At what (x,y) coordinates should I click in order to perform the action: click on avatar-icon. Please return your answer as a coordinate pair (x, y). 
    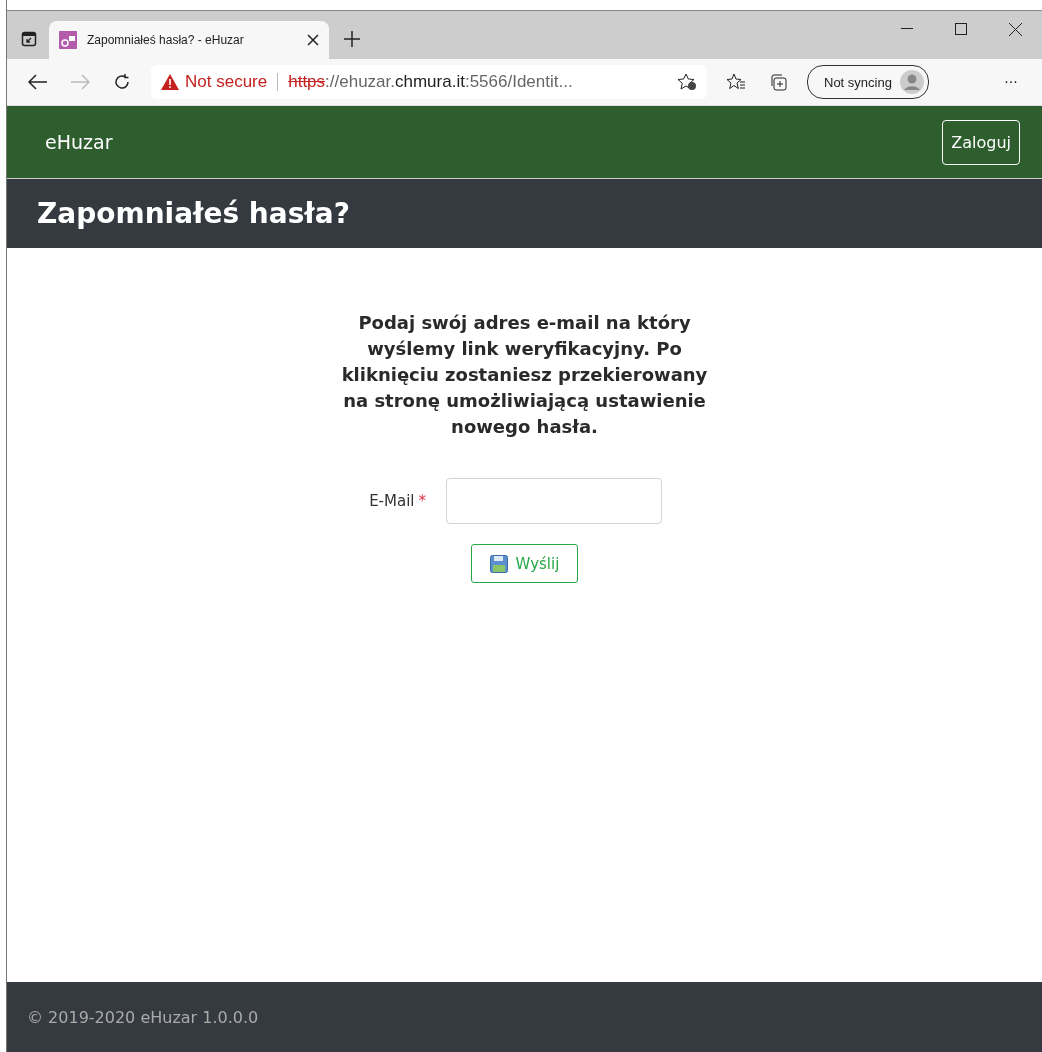
    Looking at the image, I should click on (911, 82).